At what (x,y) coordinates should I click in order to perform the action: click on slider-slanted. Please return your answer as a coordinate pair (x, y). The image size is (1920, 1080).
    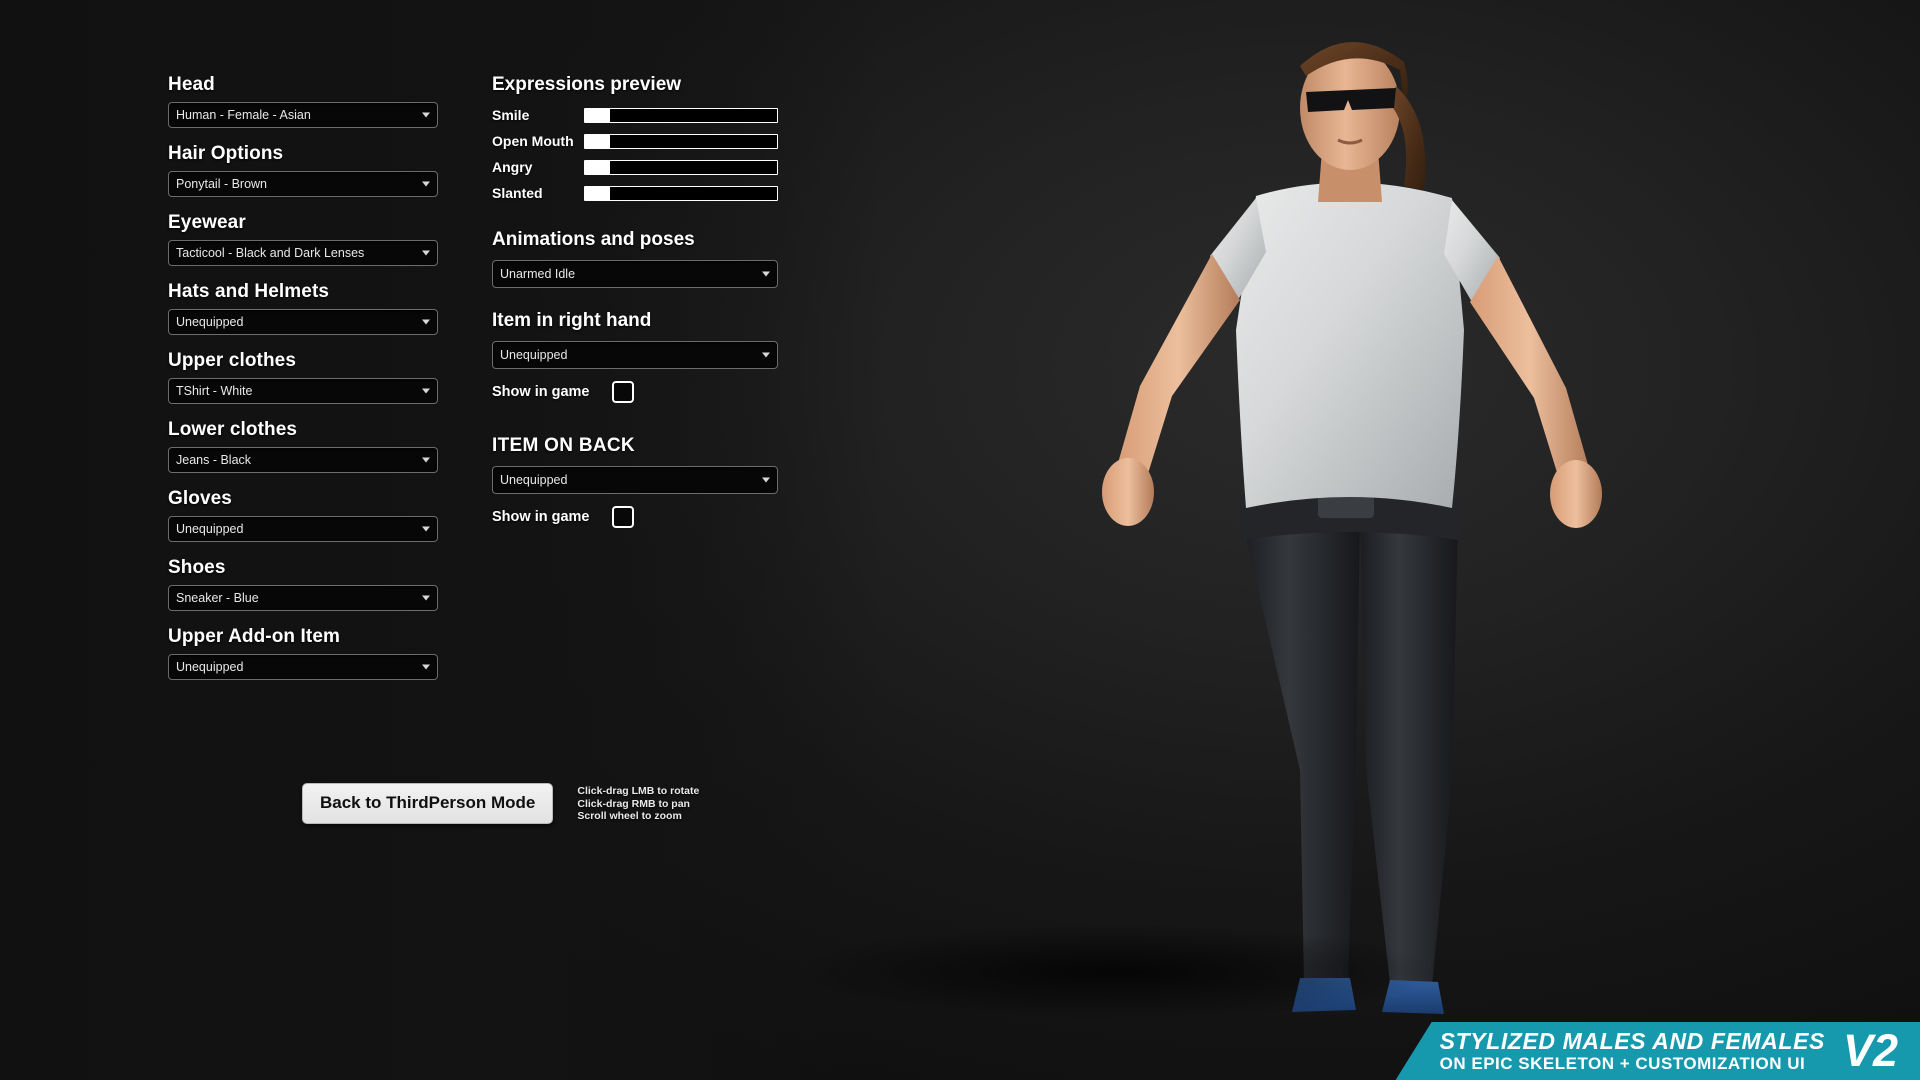
    Looking at the image, I should click on (681, 193).